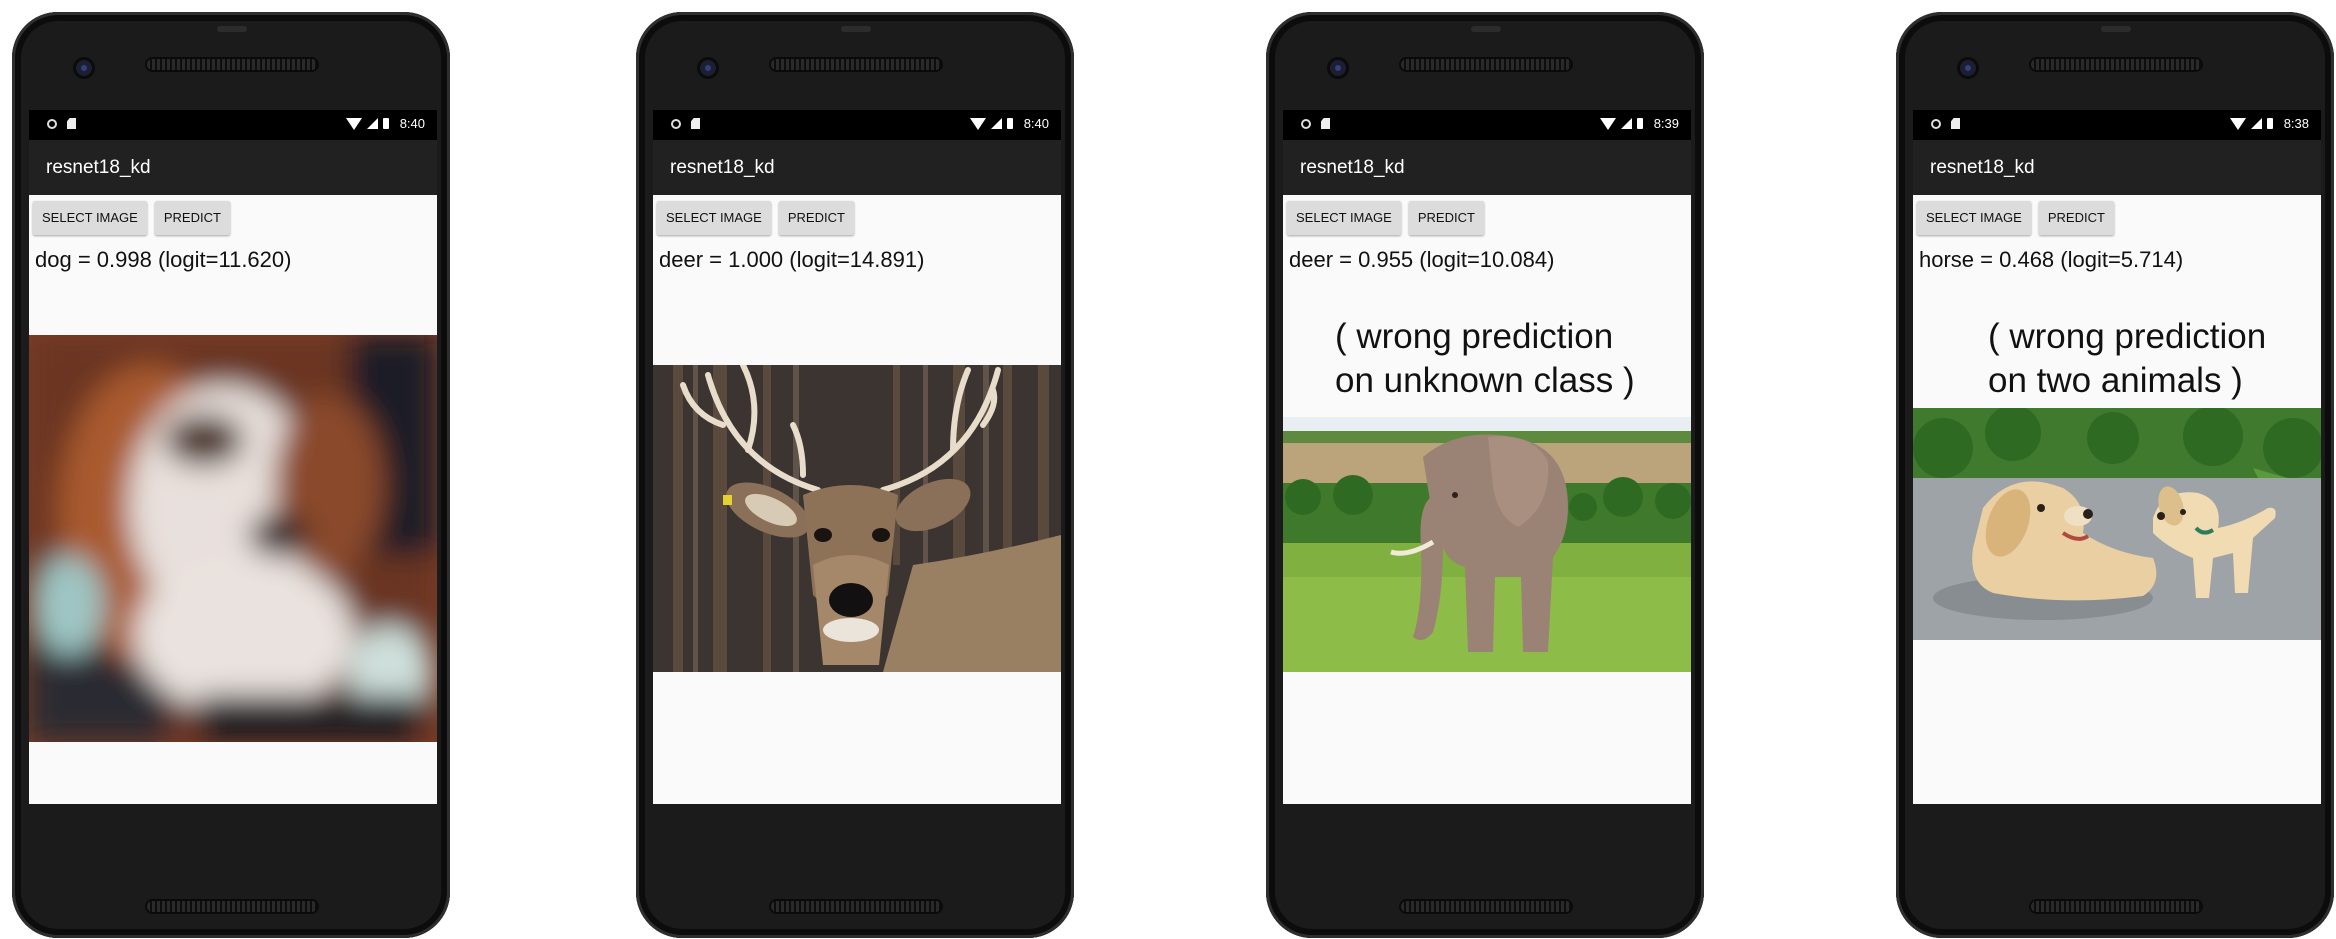 Image resolution: width=2336 pixels, height=939 pixels. What do you see at coordinates (2117, 524) in the screenshot?
I see `two-puppies-image` at bounding box center [2117, 524].